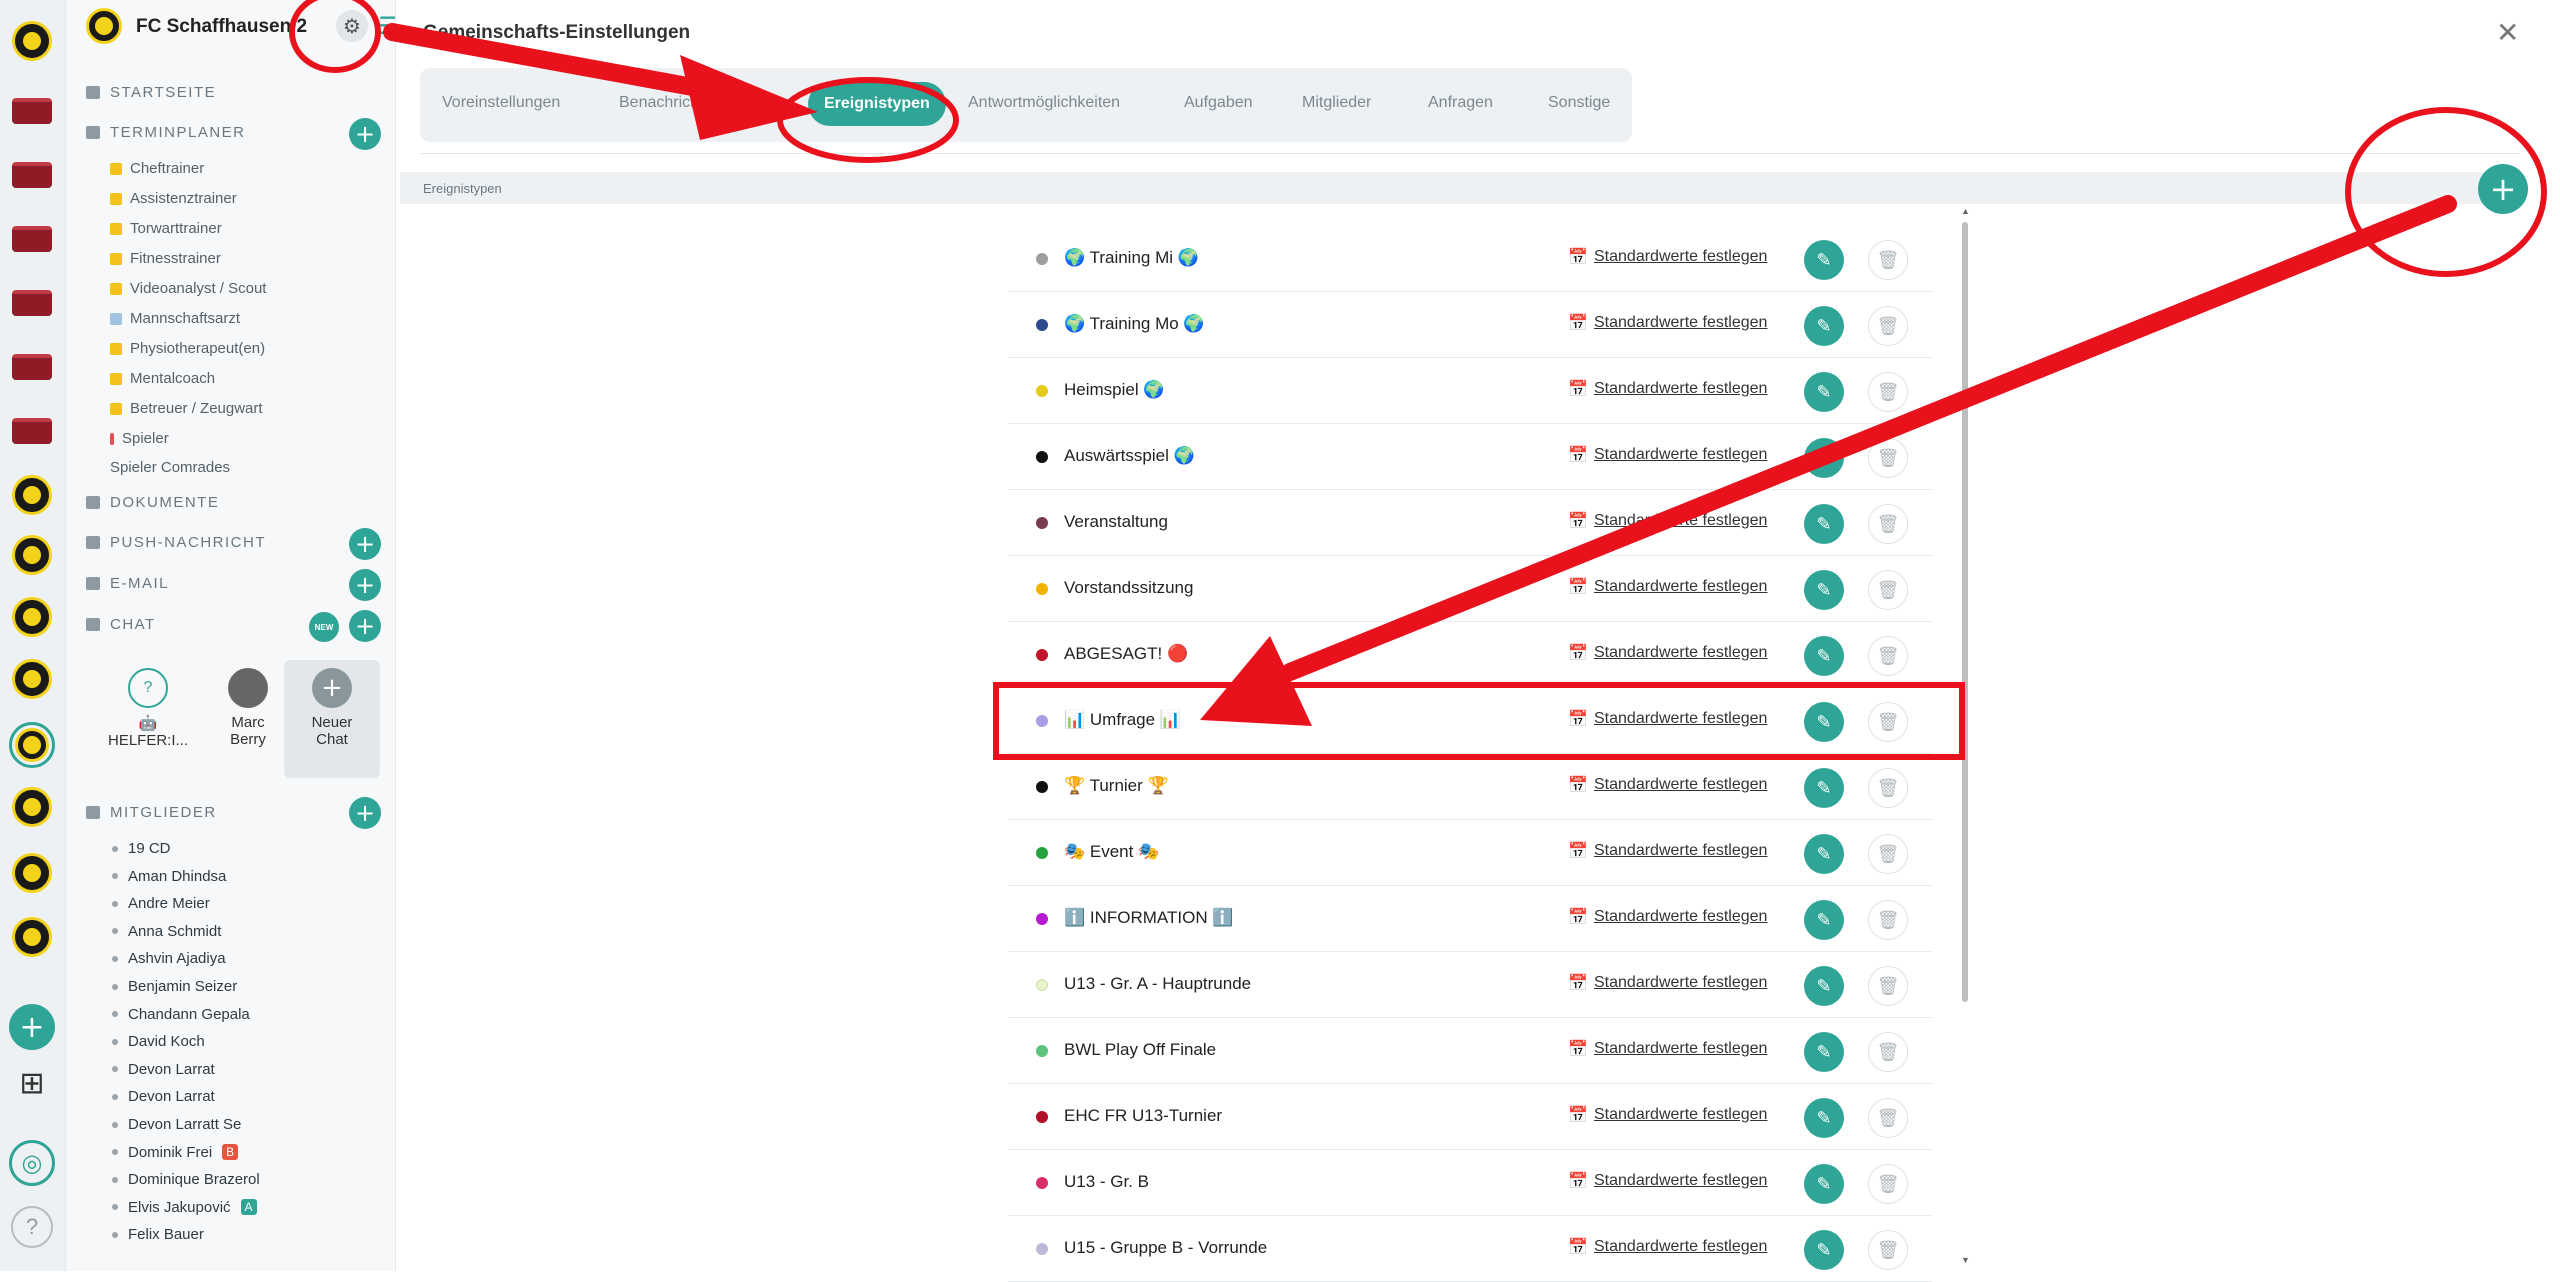 This screenshot has width=2560, height=1282. What do you see at coordinates (1470, 391) in the screenshot?
I see `event-type-row: Heimspiel 🌍 📅 Standardwerte festlegen ✎ 🗑` at bounding box center [1470, 391].